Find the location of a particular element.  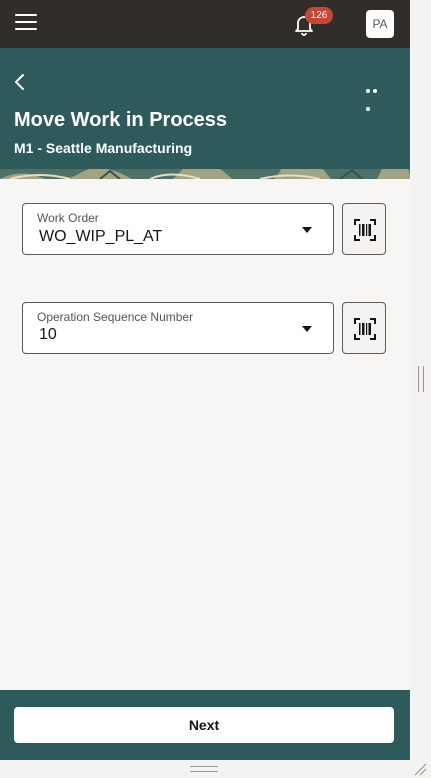

page-title: Move Work in Process is located at coordinates (121, 120).